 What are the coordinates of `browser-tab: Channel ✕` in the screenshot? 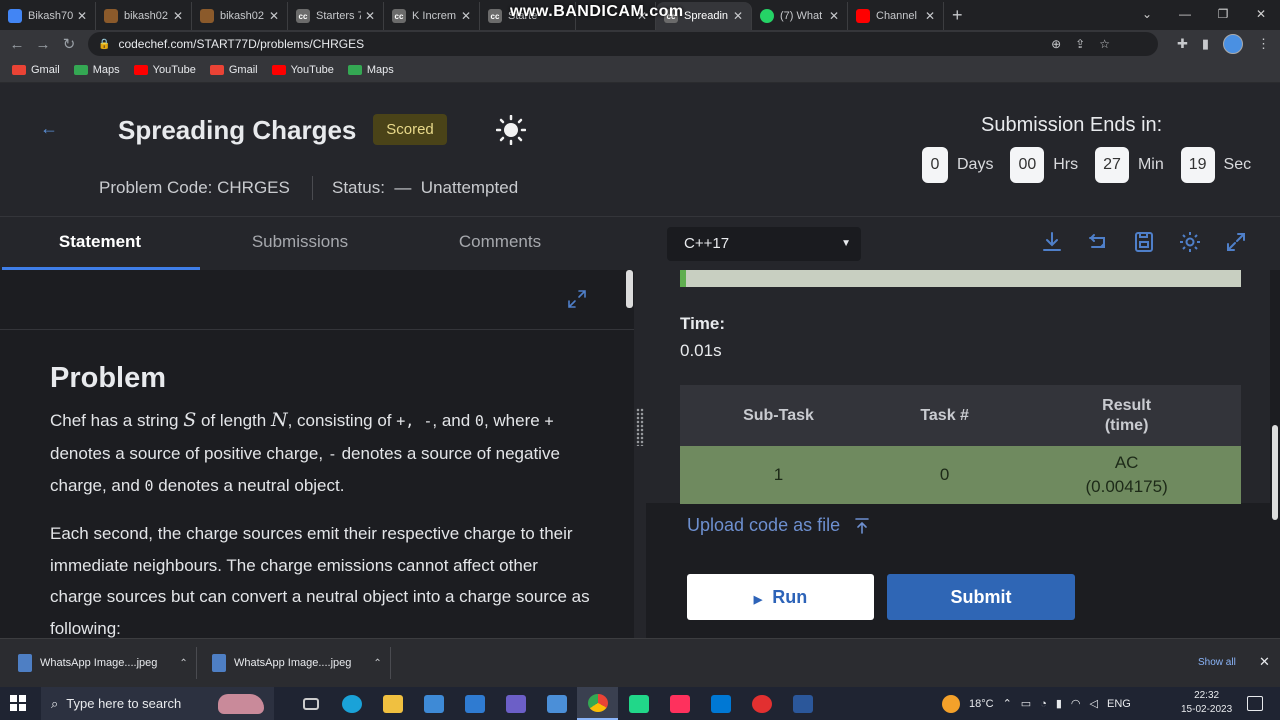 It's located at (896, 16).